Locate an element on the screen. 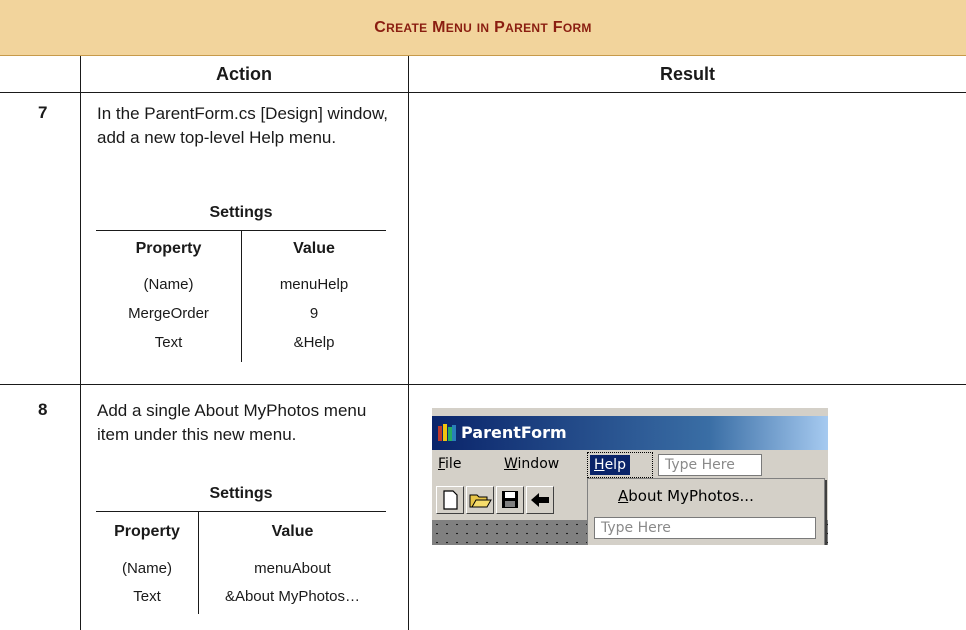 The image size is (966, 630). menu-file: File is located at coordinates (449, 464).